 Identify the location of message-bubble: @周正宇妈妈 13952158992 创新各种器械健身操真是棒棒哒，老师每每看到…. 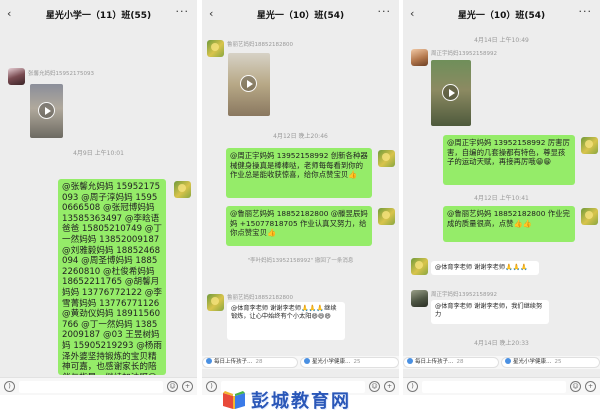
(299, 173).